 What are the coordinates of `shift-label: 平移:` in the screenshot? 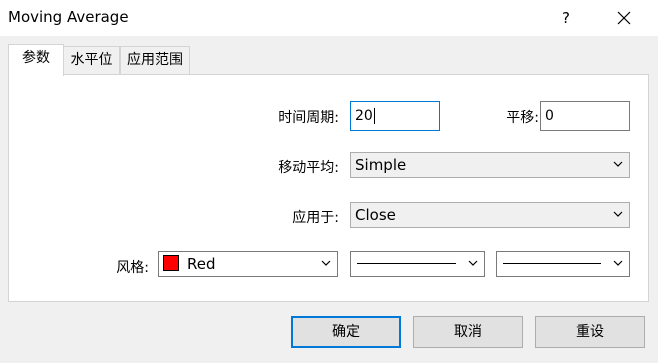 It's located at (522, 118).